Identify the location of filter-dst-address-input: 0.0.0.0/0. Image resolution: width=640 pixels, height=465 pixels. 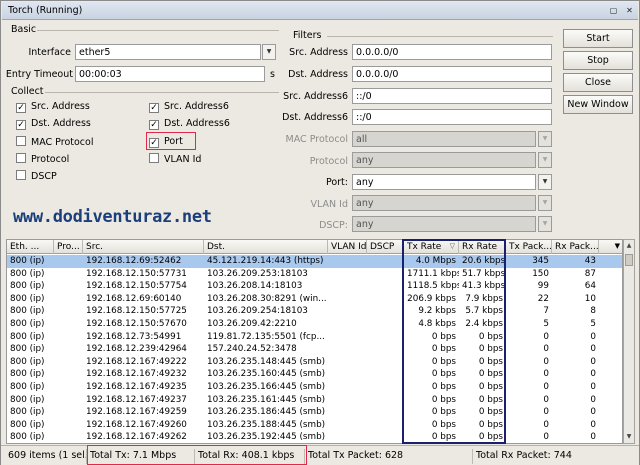
(452, 74).